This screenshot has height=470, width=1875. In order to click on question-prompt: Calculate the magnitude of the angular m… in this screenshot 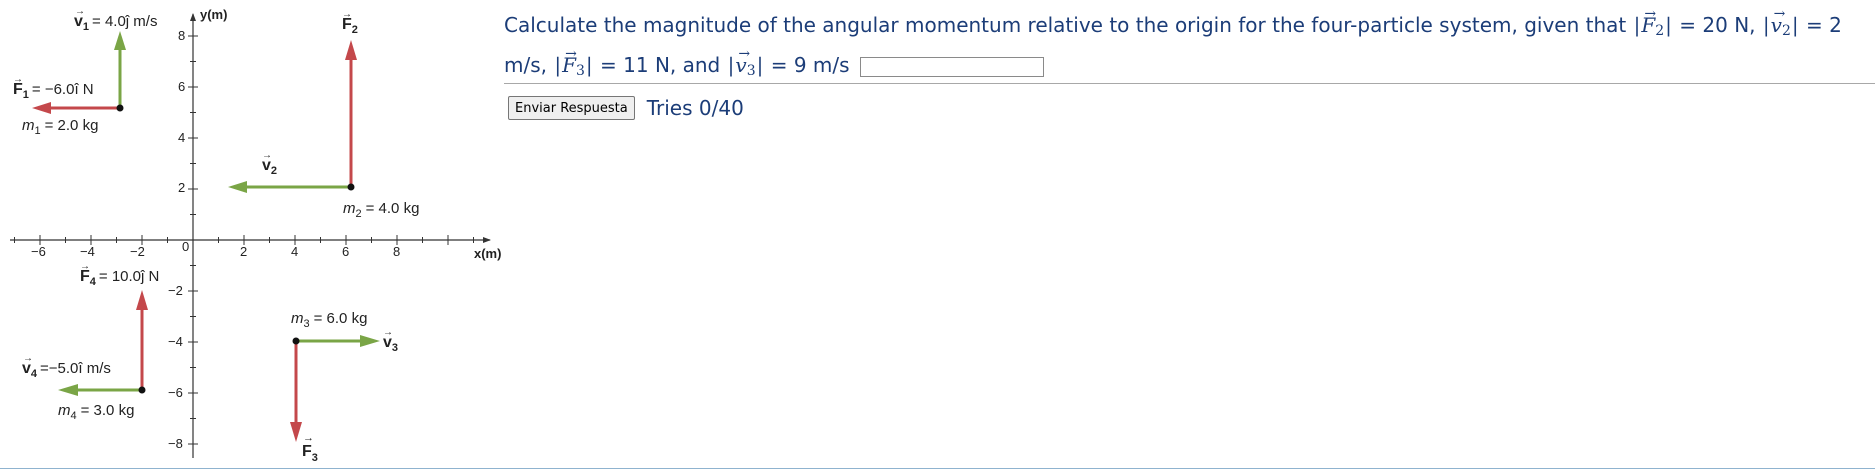, I will do `click(1065, 25)`.